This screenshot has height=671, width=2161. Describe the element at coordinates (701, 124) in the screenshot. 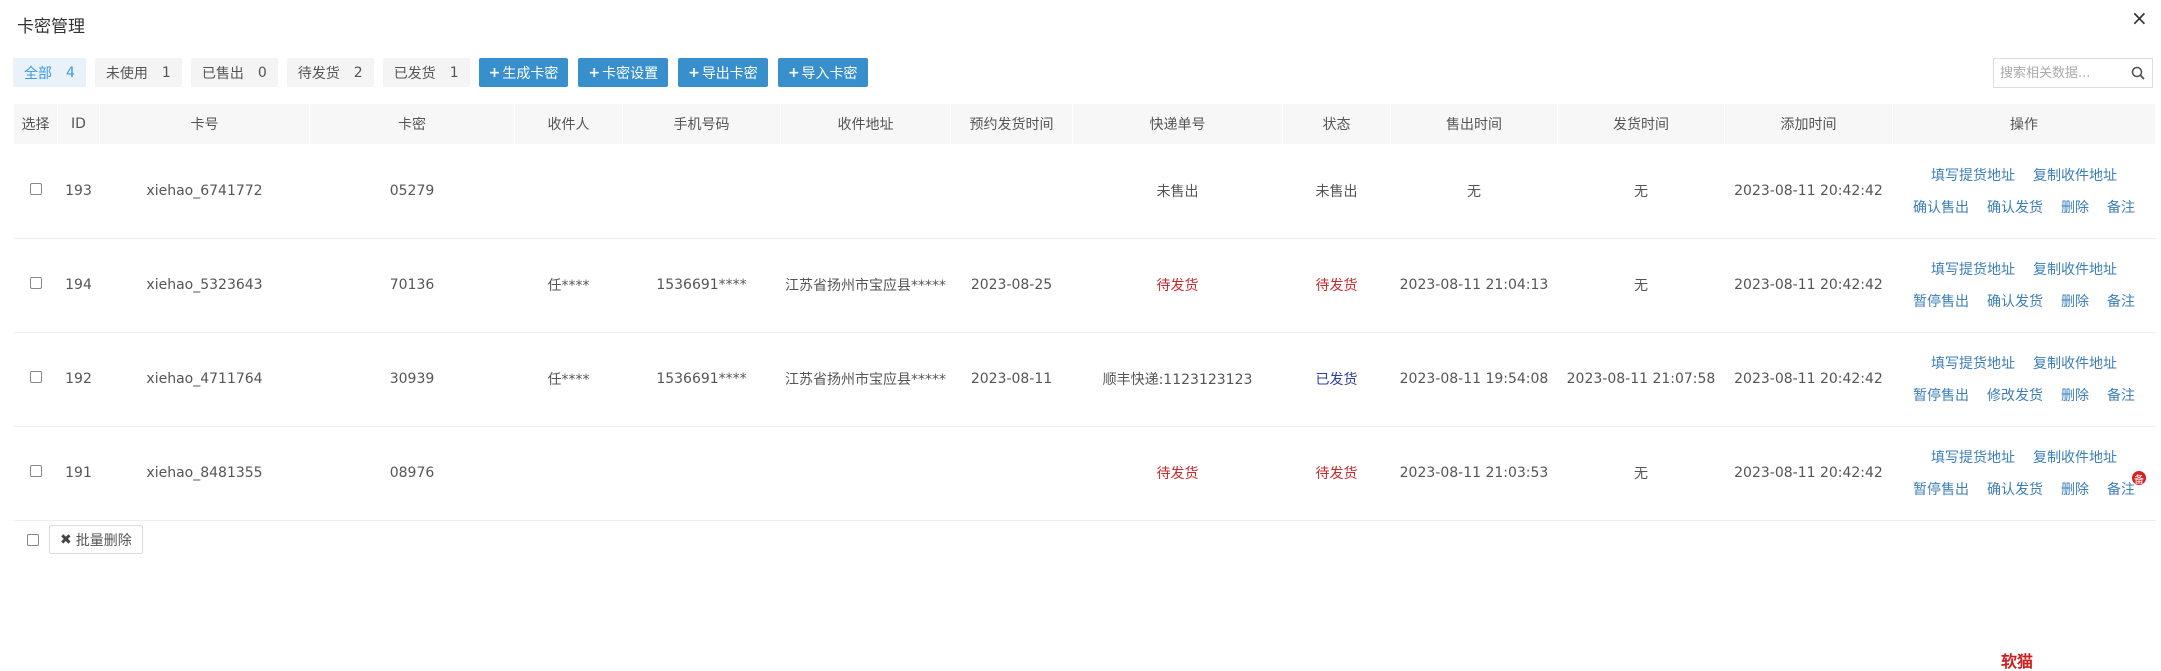

I see `col-header: 手机号码` at that location.